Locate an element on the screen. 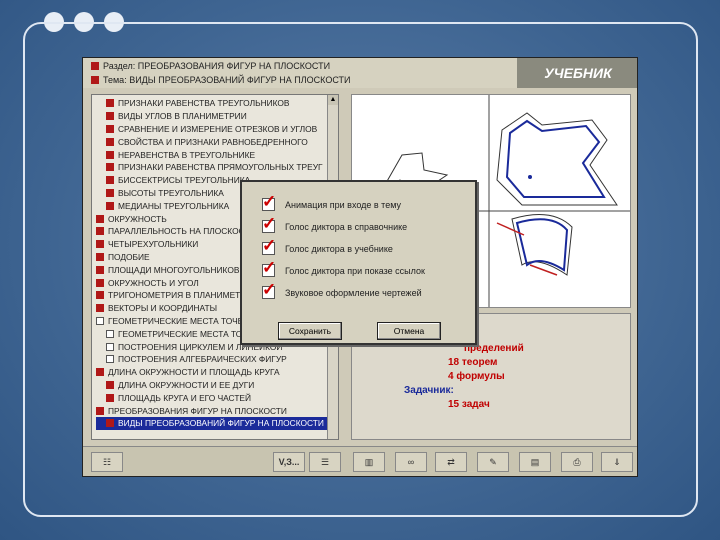  option-label: Анимация при входе в тему is located at coordinates (343, 204).